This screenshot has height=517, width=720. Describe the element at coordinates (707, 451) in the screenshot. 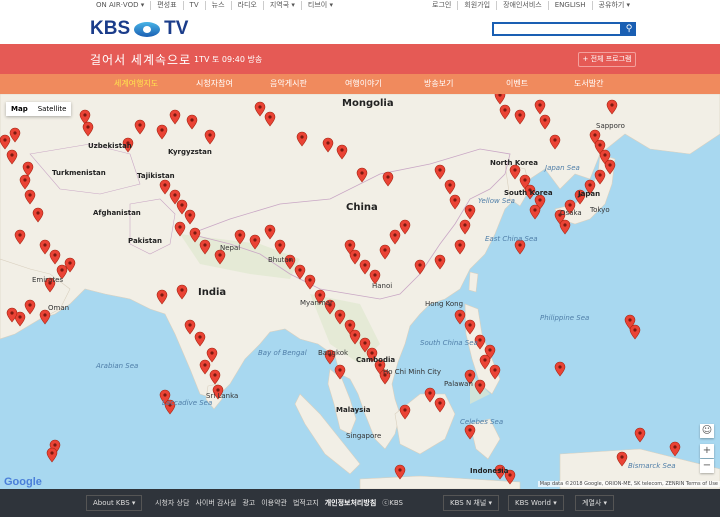

I see `zoom-in-button: +` at that location.